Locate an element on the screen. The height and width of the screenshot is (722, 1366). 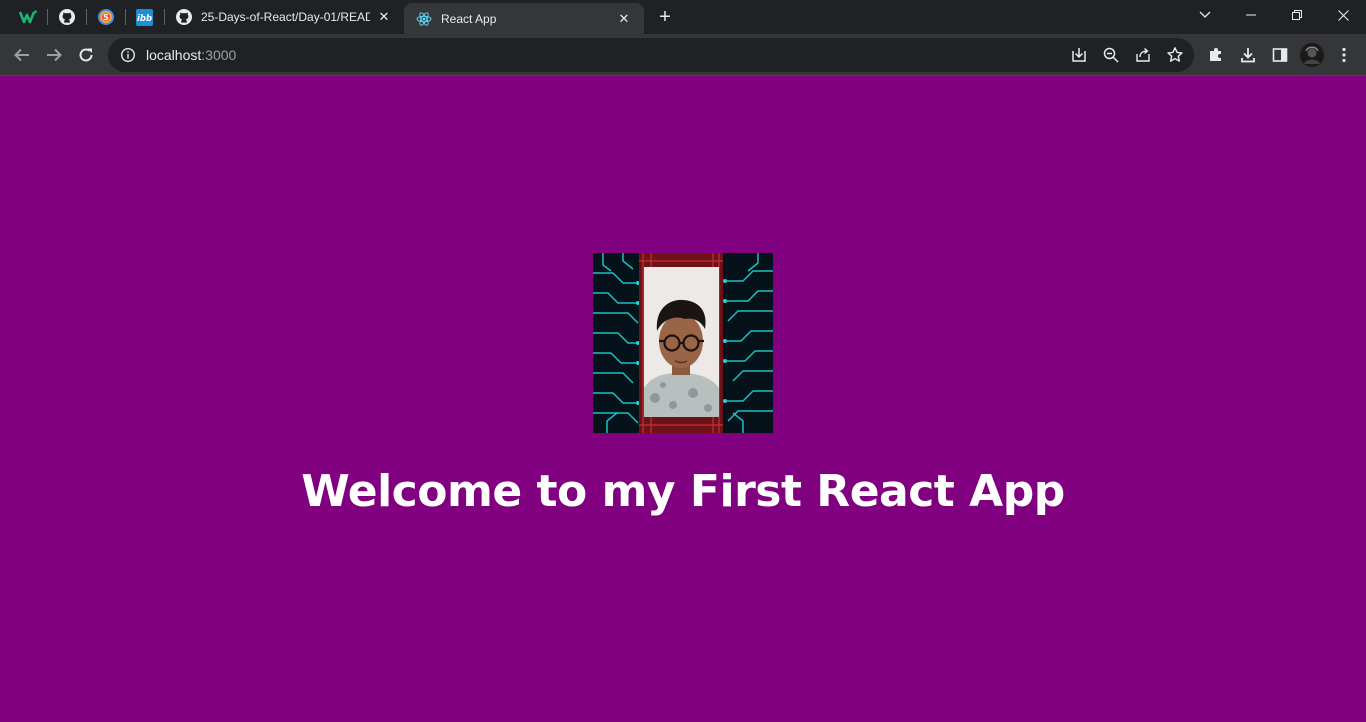
ibb-label: ibb is located at coordinates (144, 19).